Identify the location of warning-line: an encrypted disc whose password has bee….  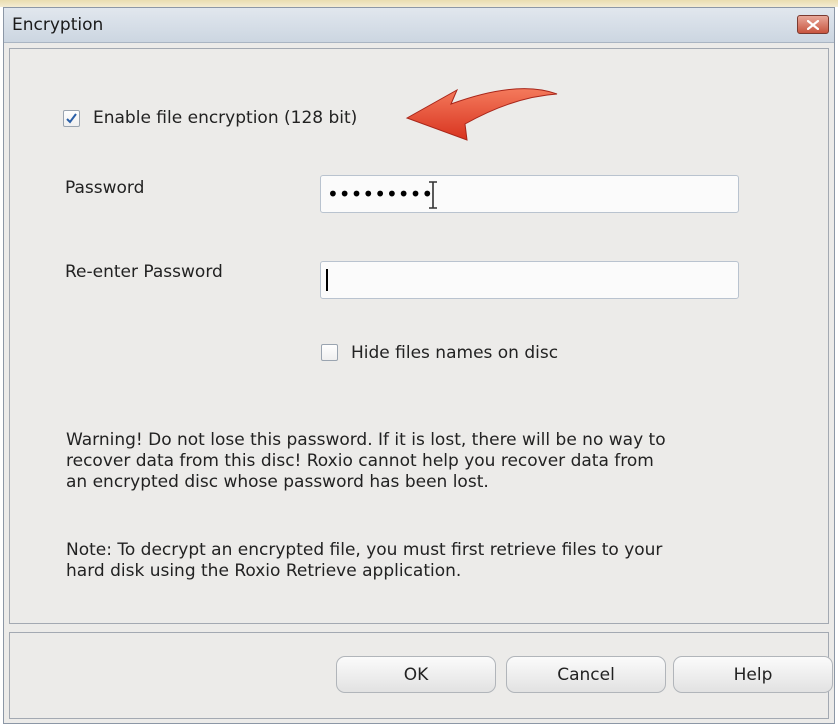
(277, 482).